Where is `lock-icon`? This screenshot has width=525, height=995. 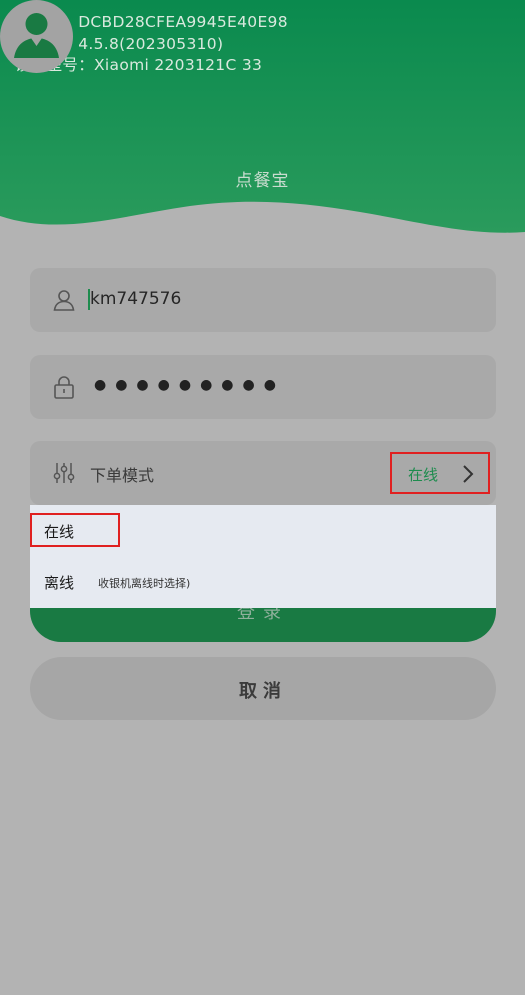 lock-icon is located at coordinates (64, 387).